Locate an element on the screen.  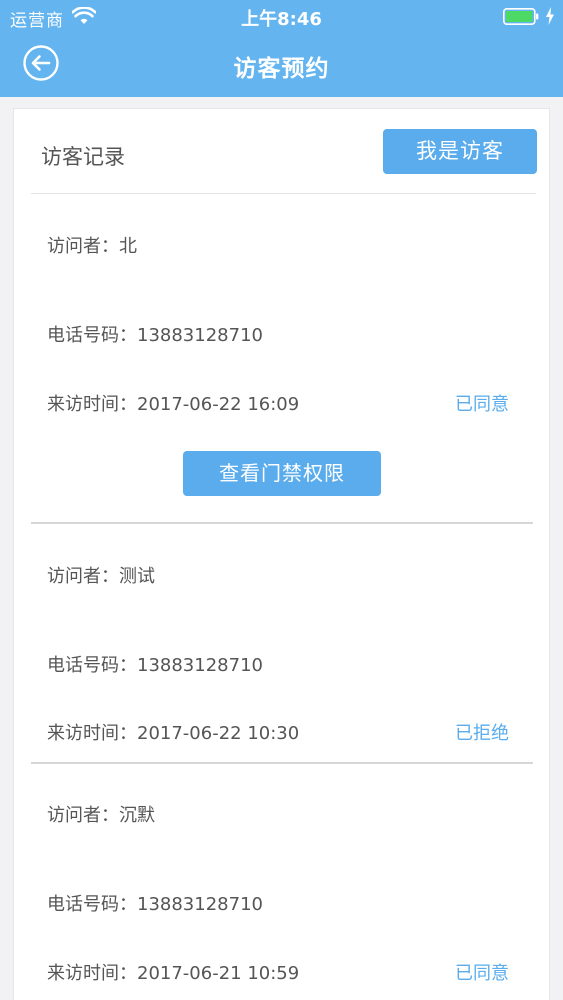
page-title: 访客预约 is located at coordinates (281, 69).